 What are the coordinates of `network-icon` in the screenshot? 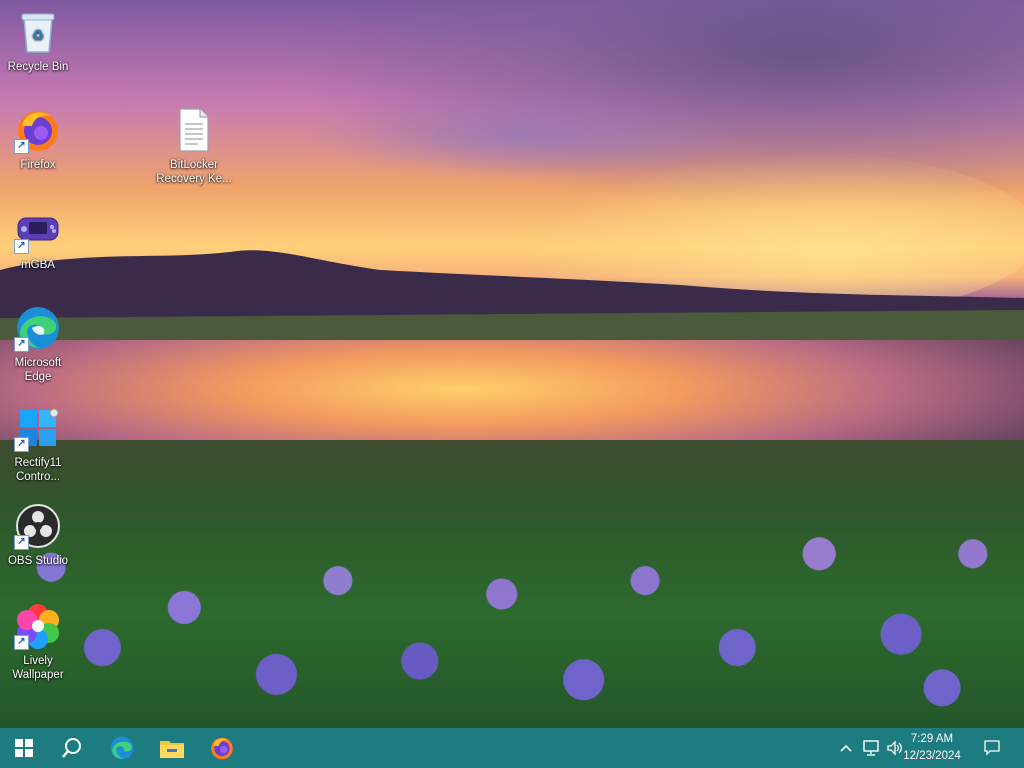 It's located at (871, 748).